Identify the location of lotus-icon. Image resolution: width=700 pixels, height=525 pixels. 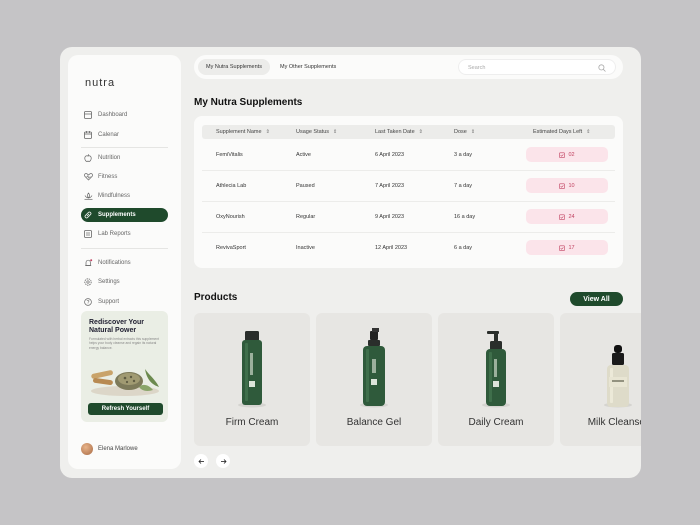
(88, 196).